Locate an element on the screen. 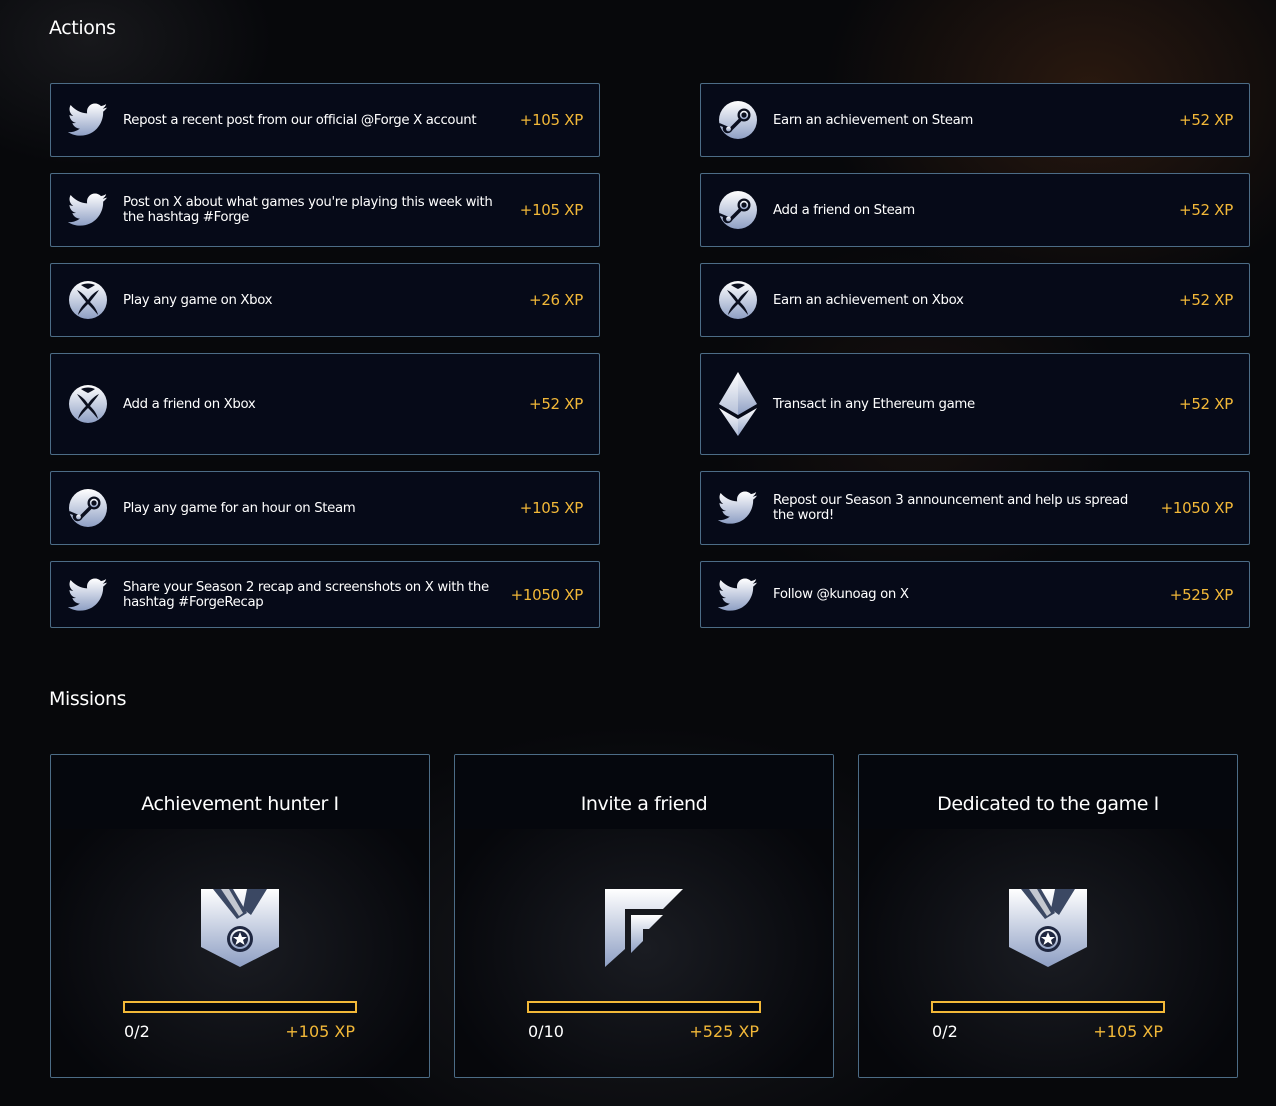  action-card: Earn an achievement on Steam +52 XP is located at coordinates (975, 120).